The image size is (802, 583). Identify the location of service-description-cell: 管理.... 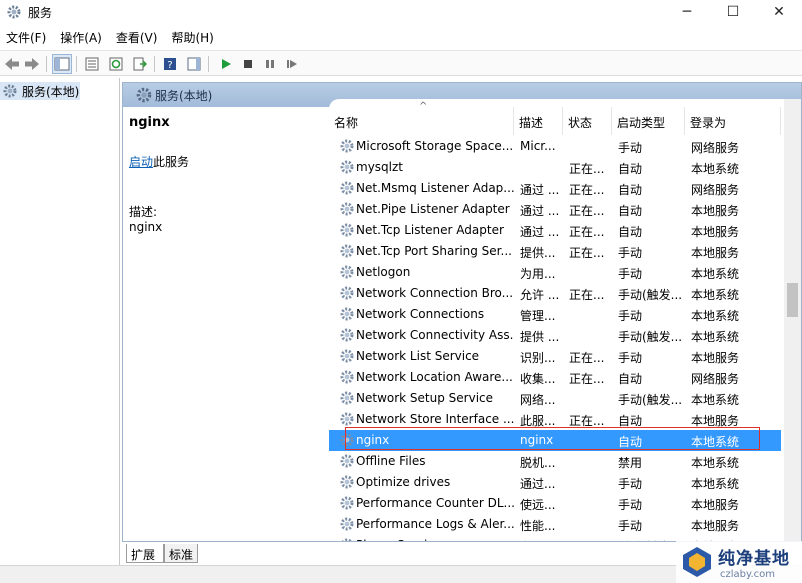
(538, 316).